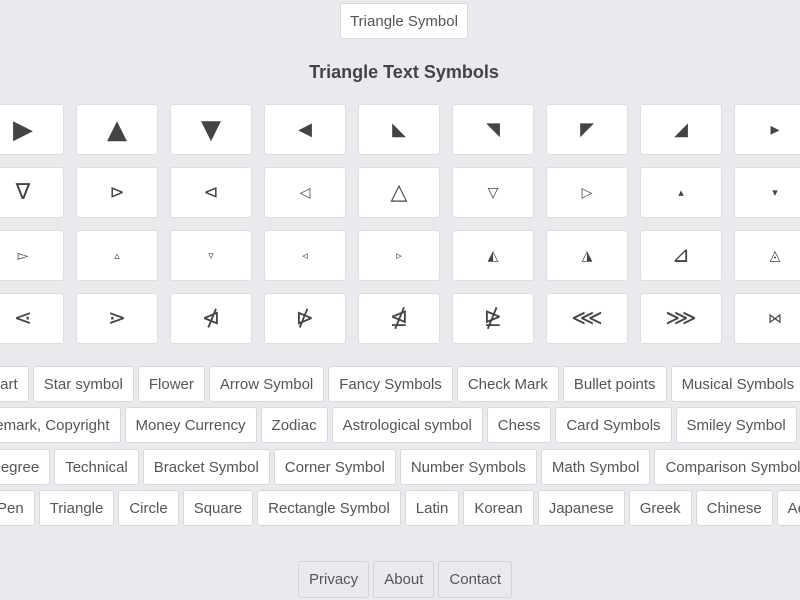  I want to click on privacy-link: Privacy, so click(334, 579).